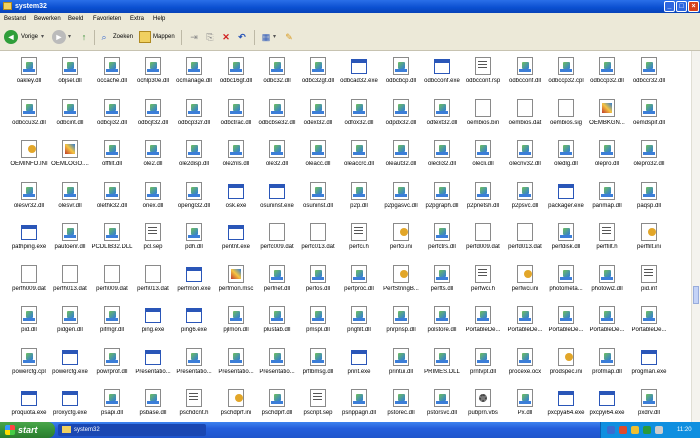 Image resolution: width=700 pixels, height=438 pixels. I want to click on folders-button: Mappen, so click(164, 37).